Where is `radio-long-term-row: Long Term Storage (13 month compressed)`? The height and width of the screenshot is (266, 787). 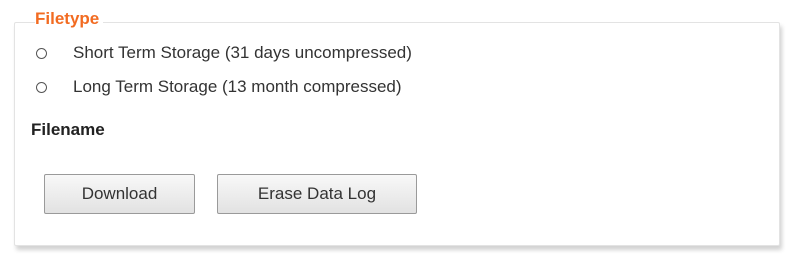
radio-long-term-row: Long Term Storage (13 month compressed) is located at coordinates (219, 87).